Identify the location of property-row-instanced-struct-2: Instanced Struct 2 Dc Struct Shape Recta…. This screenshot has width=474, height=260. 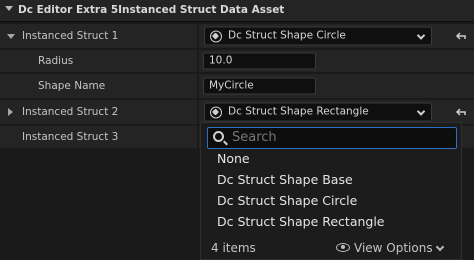
(237, 112).